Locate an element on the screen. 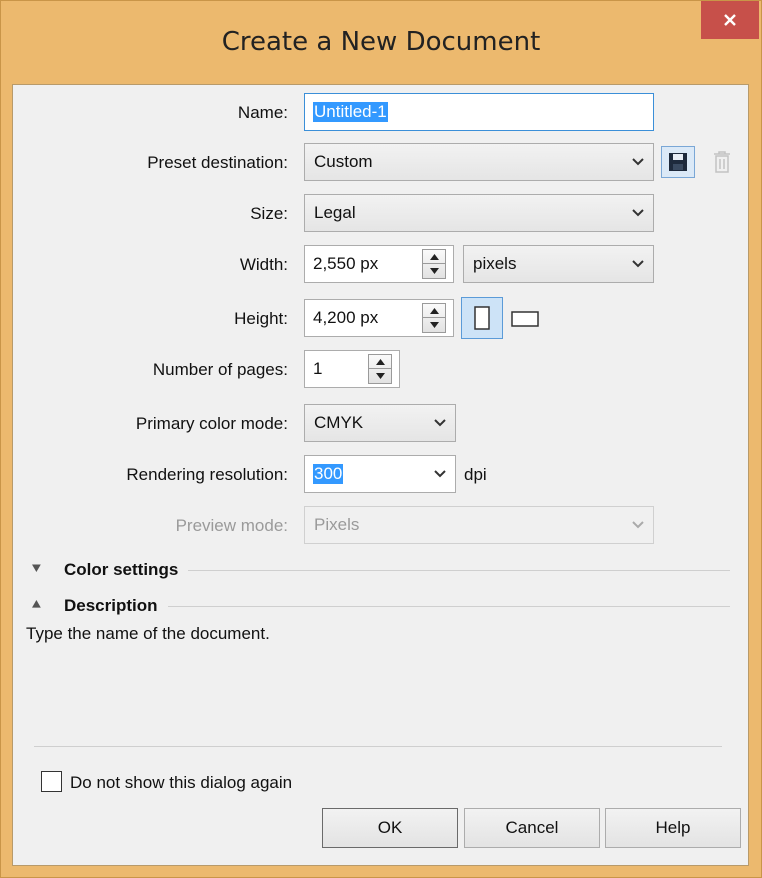 The image size is (762, 878). description-text: Type the name of the document. is located at coordinates (148, 633).